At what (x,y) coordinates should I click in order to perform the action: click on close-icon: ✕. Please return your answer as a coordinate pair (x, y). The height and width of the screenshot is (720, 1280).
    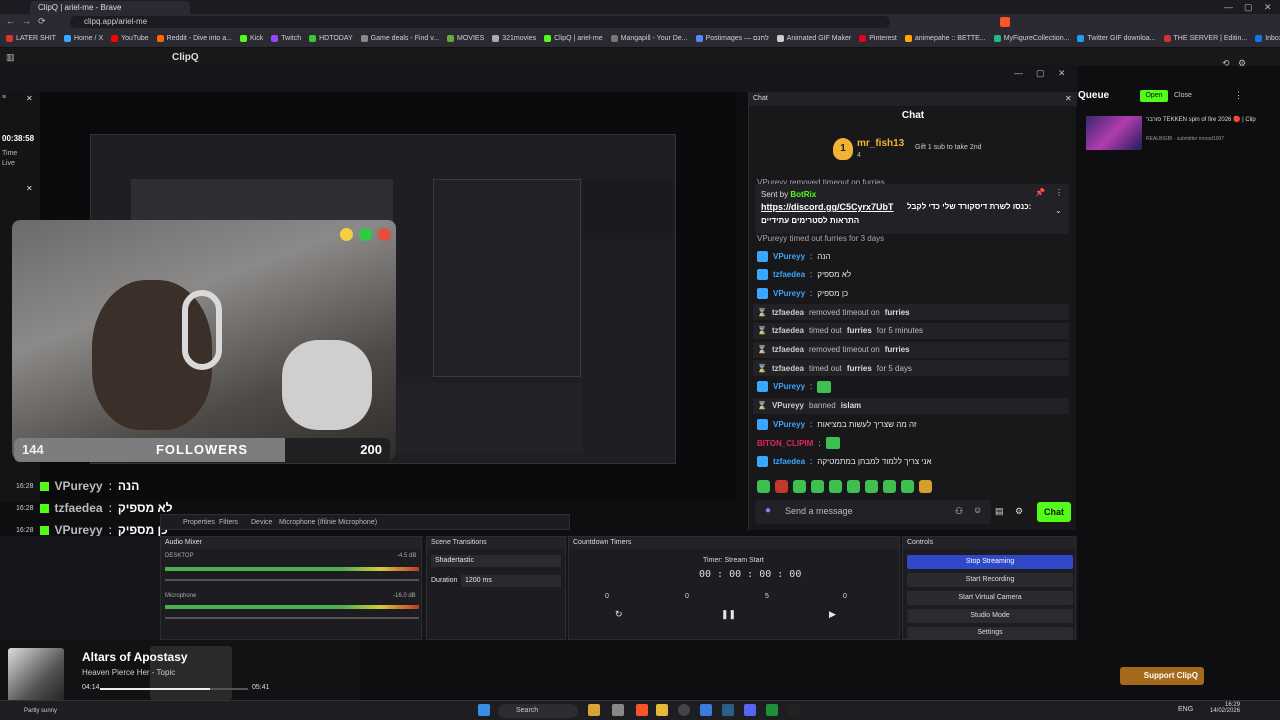
    Looking at the image, I should click on (1268, 7).